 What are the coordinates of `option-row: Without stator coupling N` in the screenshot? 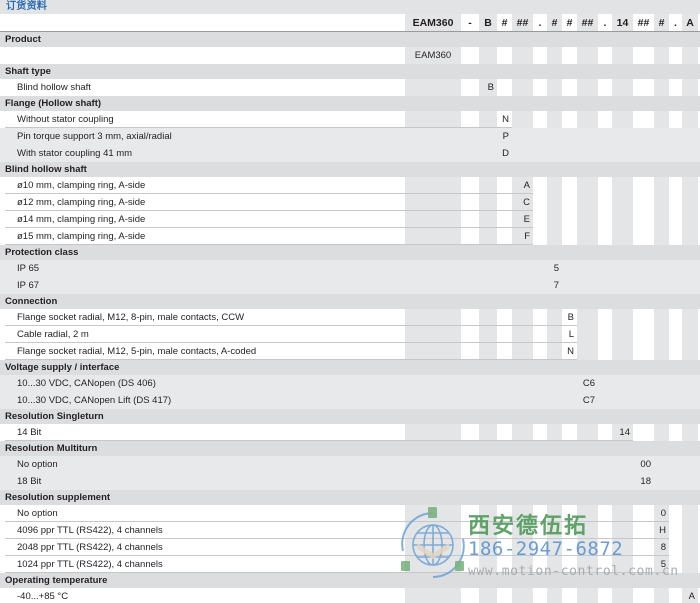 It's located at (350, 119).